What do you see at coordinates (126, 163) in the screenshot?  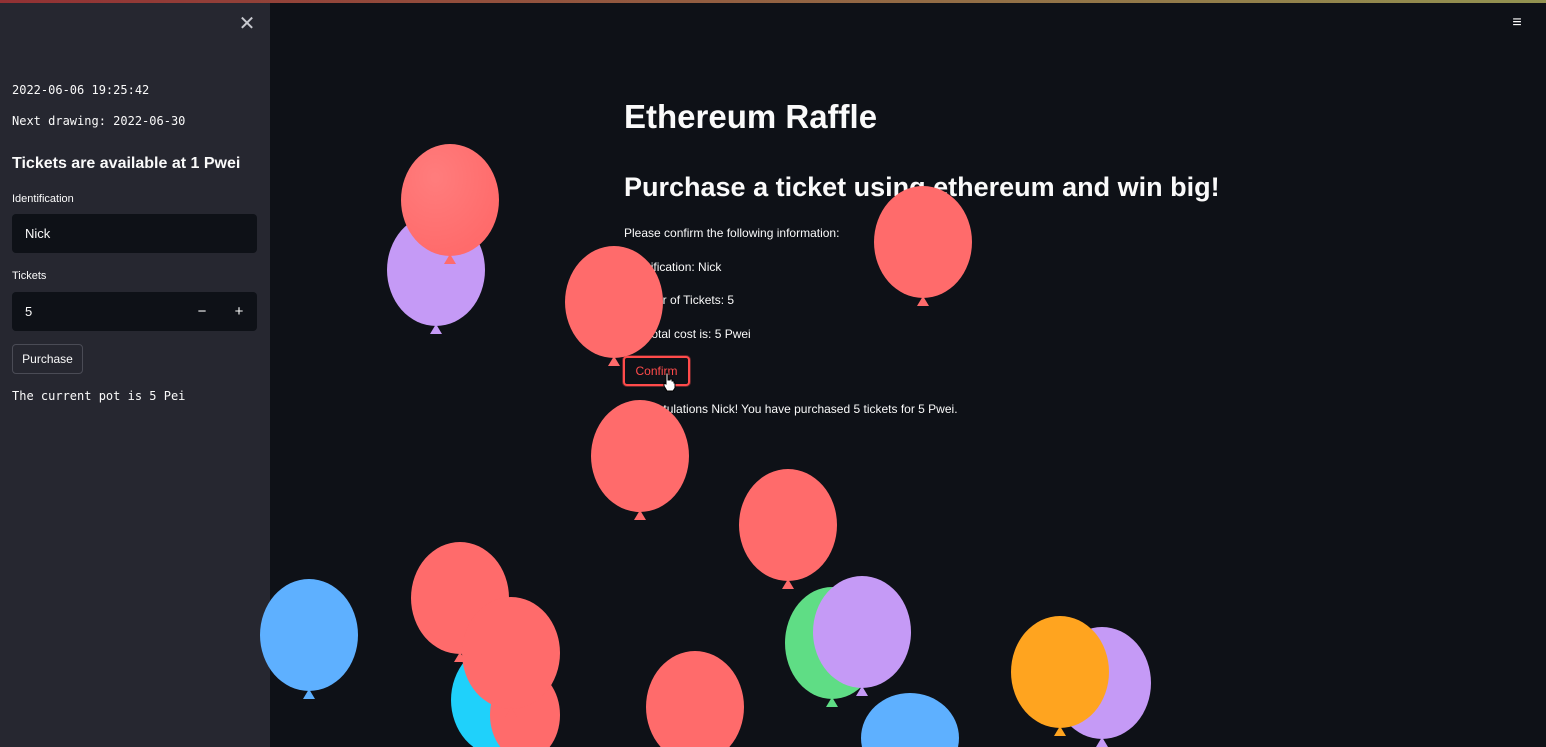 I see `ticket-price-heading: Tickets are available at 1 Pwei` at bounding box center [126, 163].